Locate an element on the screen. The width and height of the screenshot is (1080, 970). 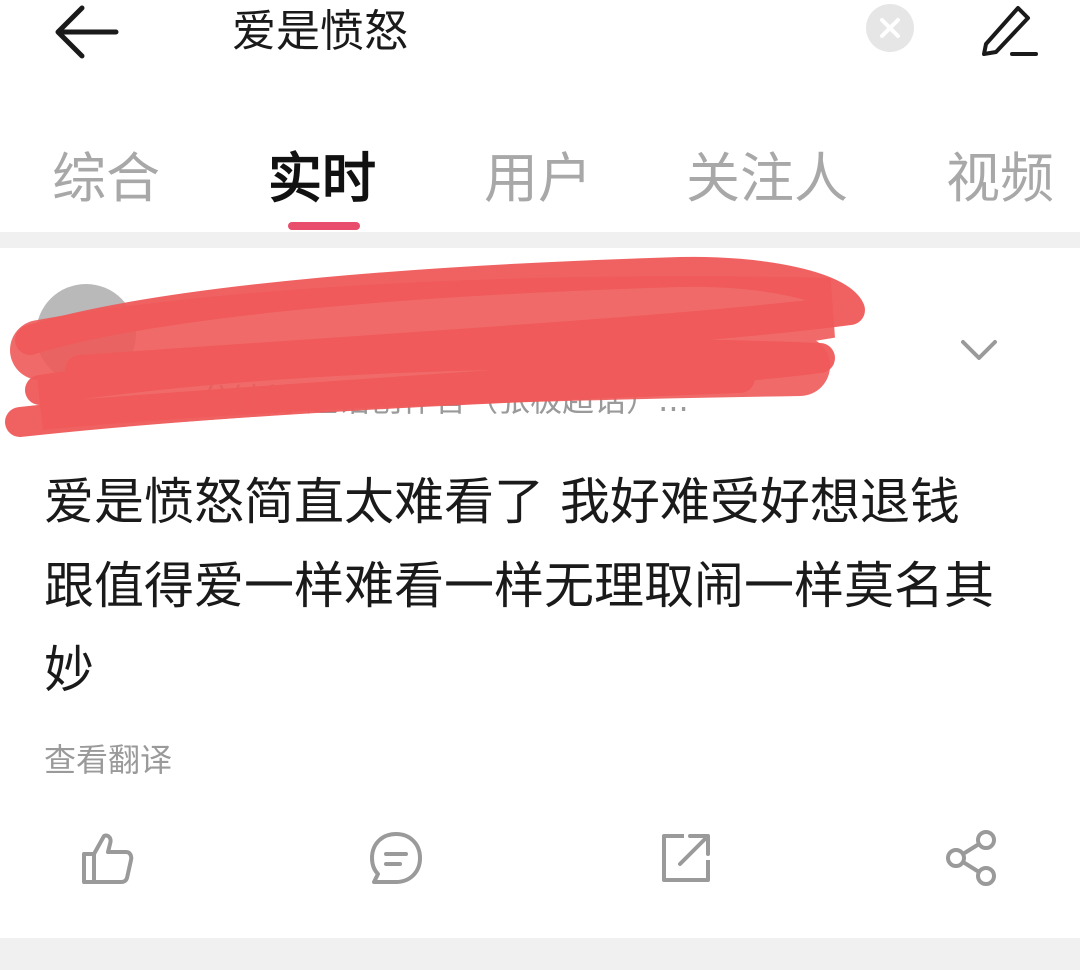
comment-button is located at coordinates (396, 858).